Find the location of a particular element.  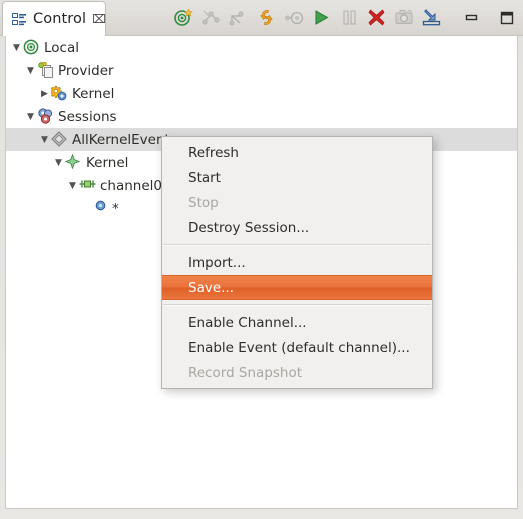

disconnect-icon is located at coordinates (212, 18).